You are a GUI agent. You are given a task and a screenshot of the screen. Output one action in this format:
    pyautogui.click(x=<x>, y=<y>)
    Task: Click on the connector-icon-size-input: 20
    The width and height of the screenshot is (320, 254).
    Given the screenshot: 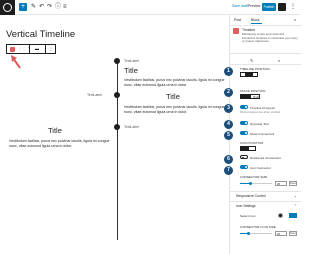 What is the action you would take?
    pyautogui.click(x=281, y=233)
    